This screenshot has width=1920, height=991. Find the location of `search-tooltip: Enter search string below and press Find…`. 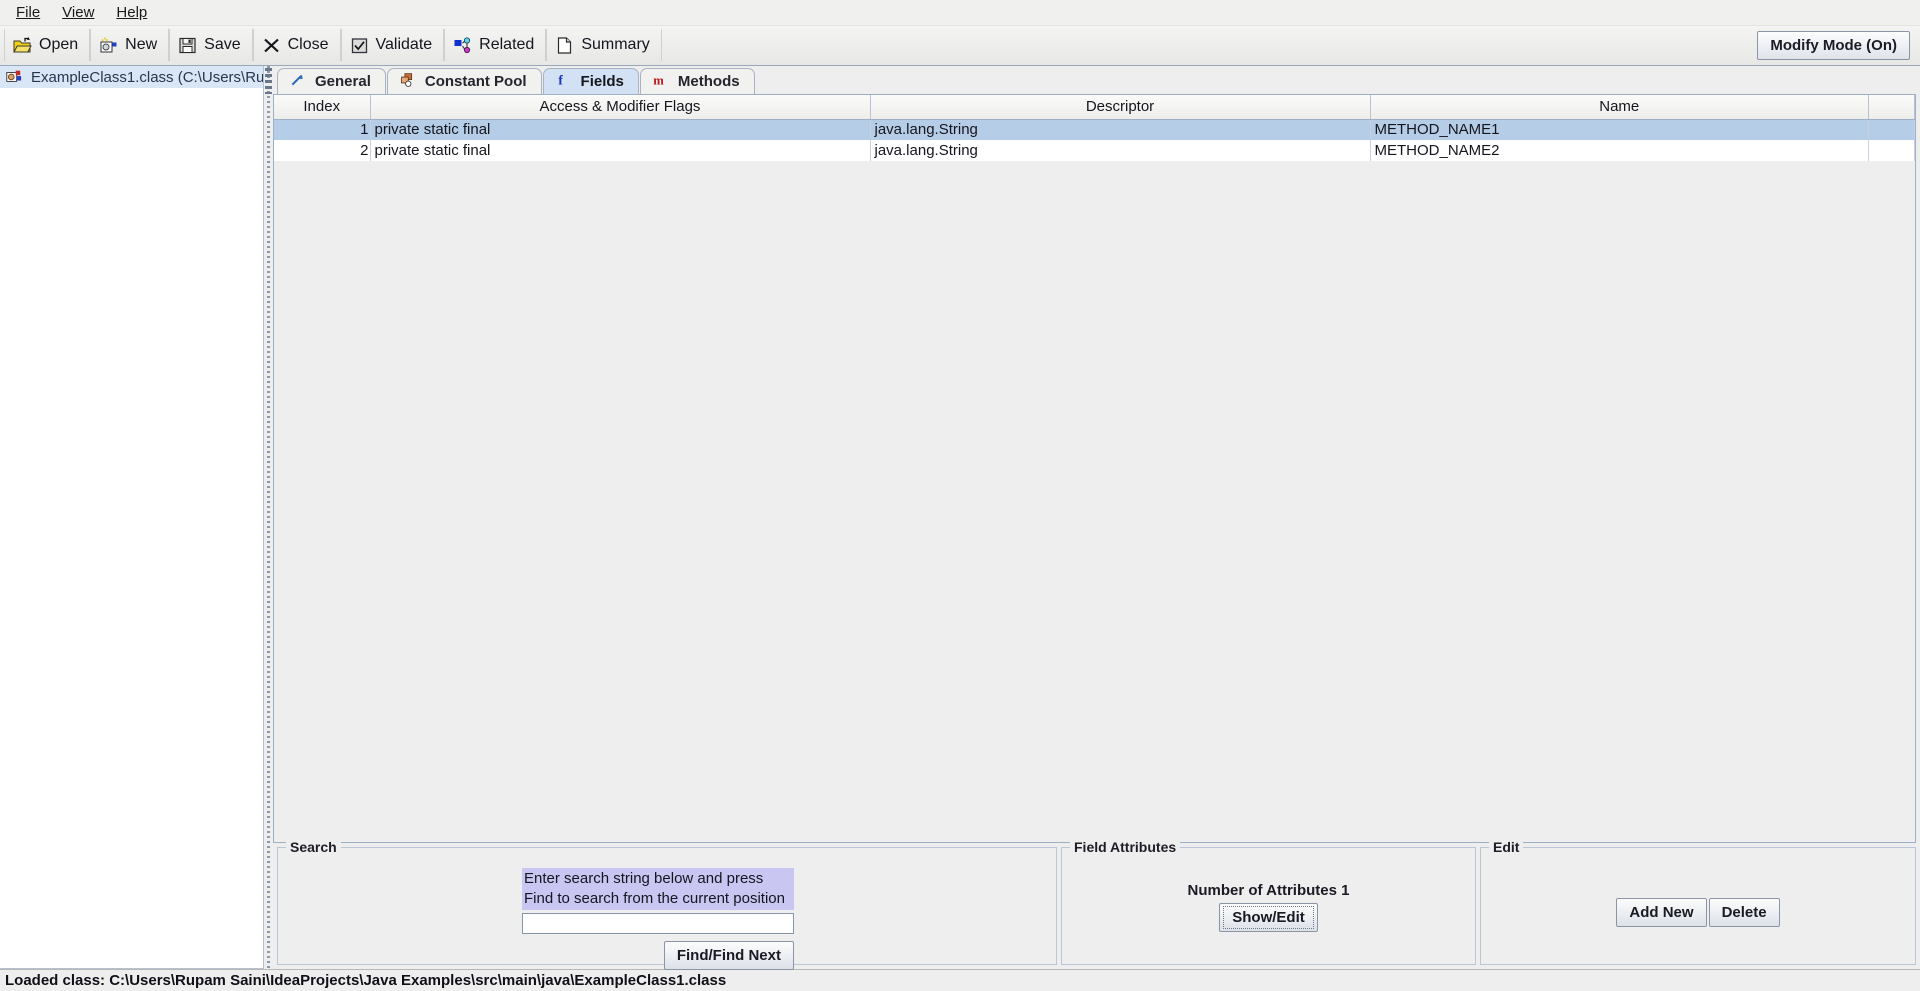

search-tooltip: Enter search string below and press Find… is located at coordinates (658, 889).